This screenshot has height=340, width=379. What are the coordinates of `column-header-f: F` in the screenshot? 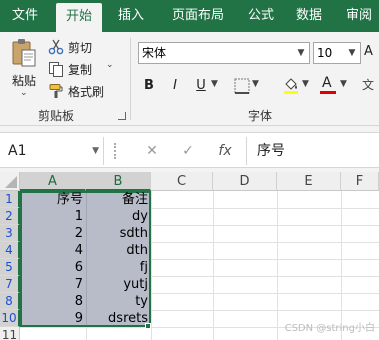 It's located at (360, 181).